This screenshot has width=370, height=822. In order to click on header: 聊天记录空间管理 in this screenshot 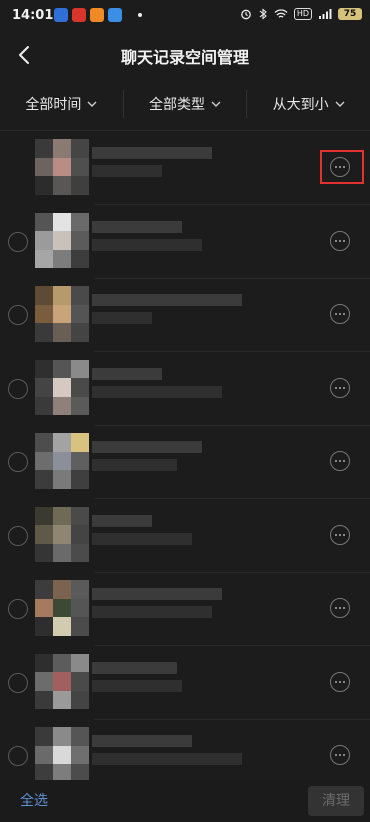, I will do `click(185, 56)`.